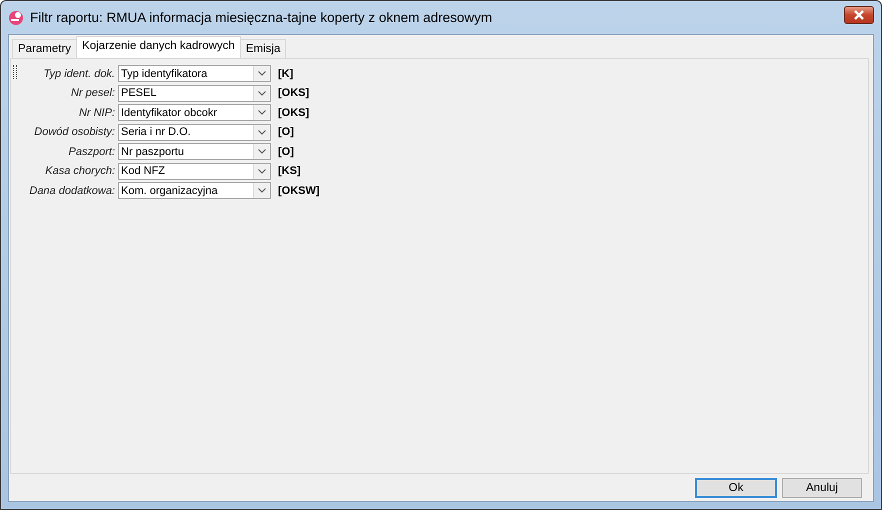 The image size is (882, 510). Describe the element at coordinates (74, 132) in the screenshot. I see `field-label: Dowód osobisty:` at that location.